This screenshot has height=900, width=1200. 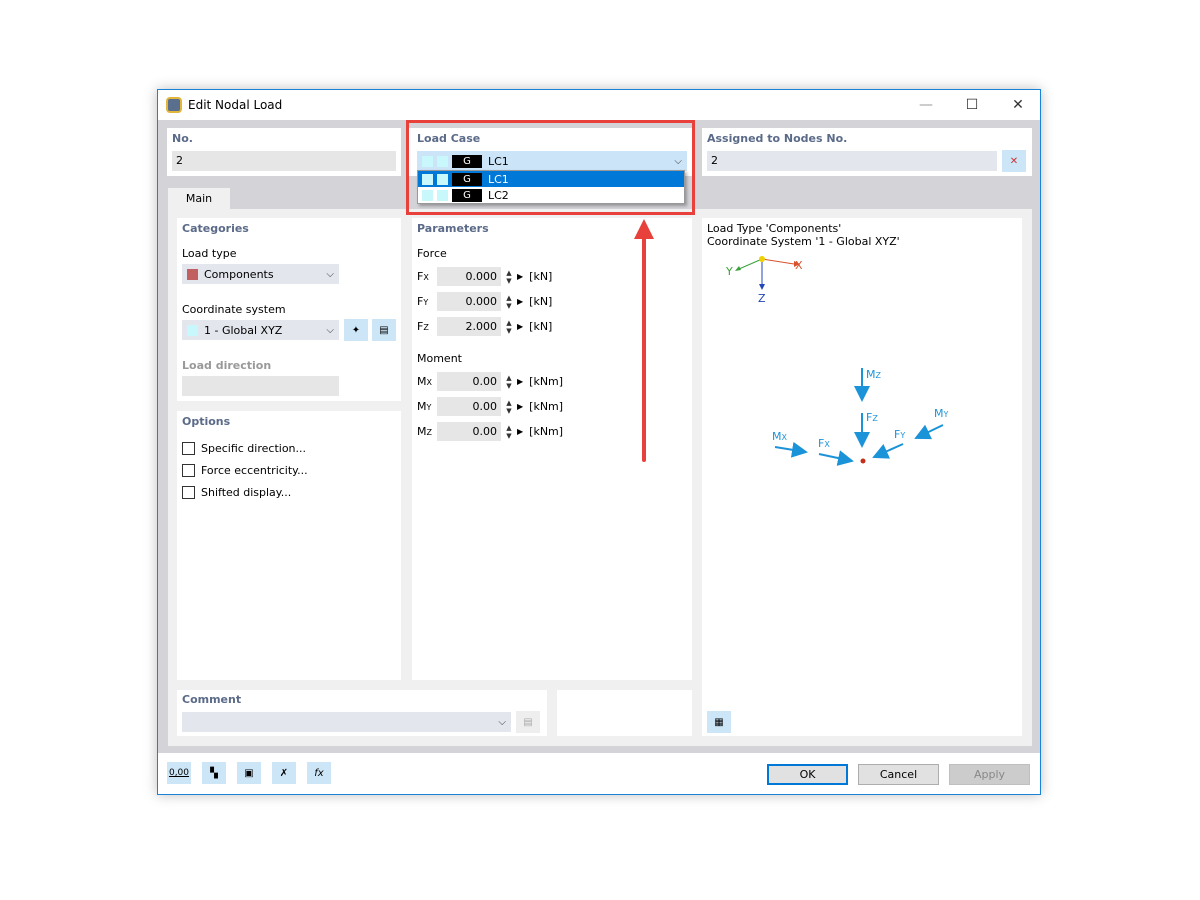 What do you see at coordinates (260, 386) in the screenshot?
I see `load-direction-field` at bounding box center [260, 386].